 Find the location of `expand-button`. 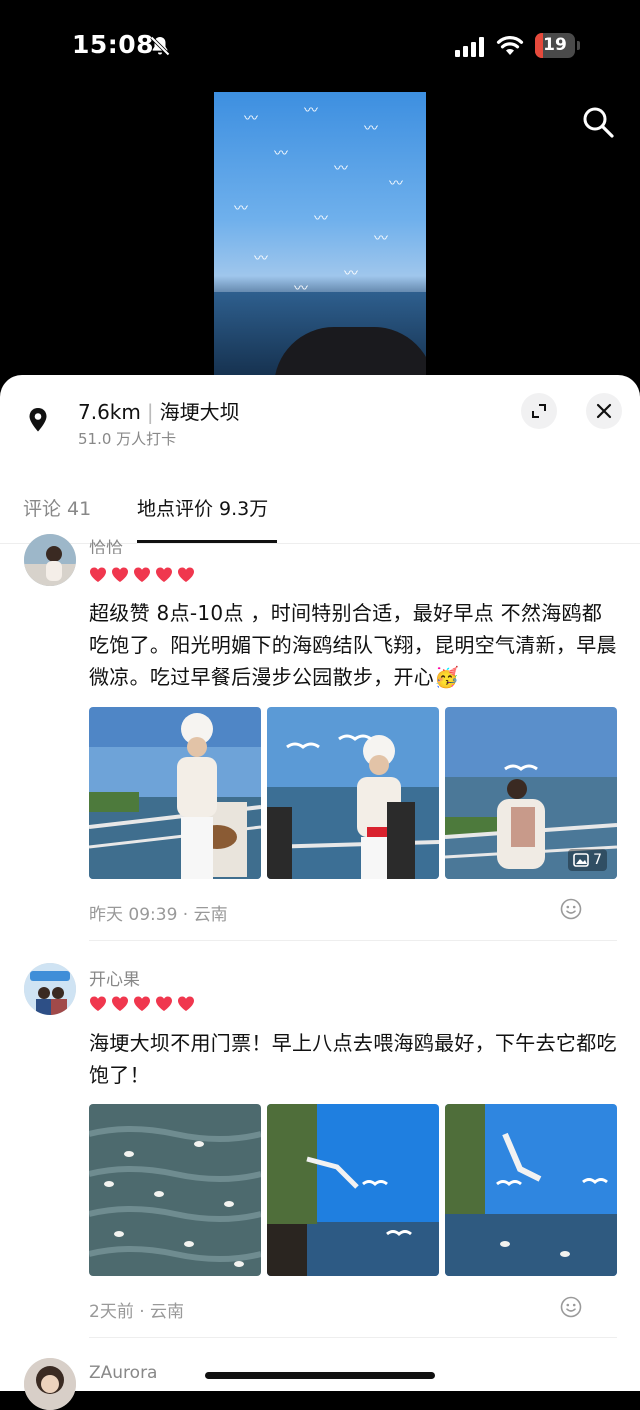

expand-button is located at coordinates (539, 411).